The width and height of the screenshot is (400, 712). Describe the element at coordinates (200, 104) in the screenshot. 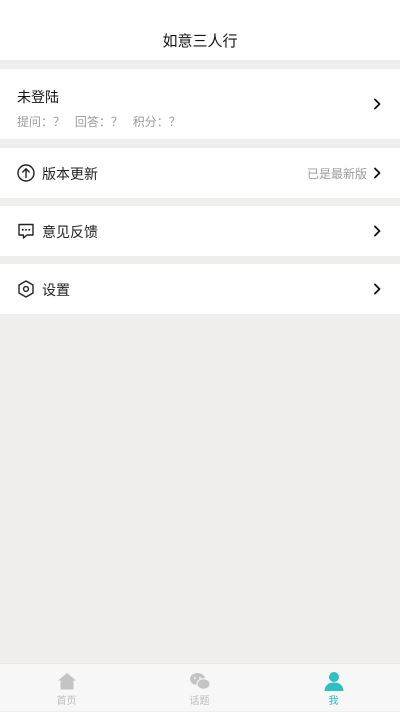

I see `profile-card: 未登陆 提问：？ 回答：？ 积分：？` at that location.